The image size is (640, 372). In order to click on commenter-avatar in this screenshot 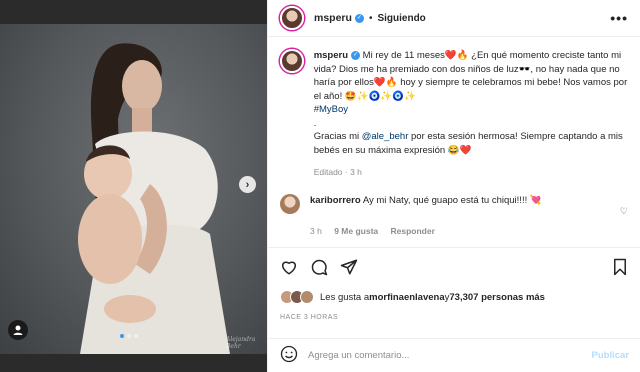, I will do `click(290, 203)`.